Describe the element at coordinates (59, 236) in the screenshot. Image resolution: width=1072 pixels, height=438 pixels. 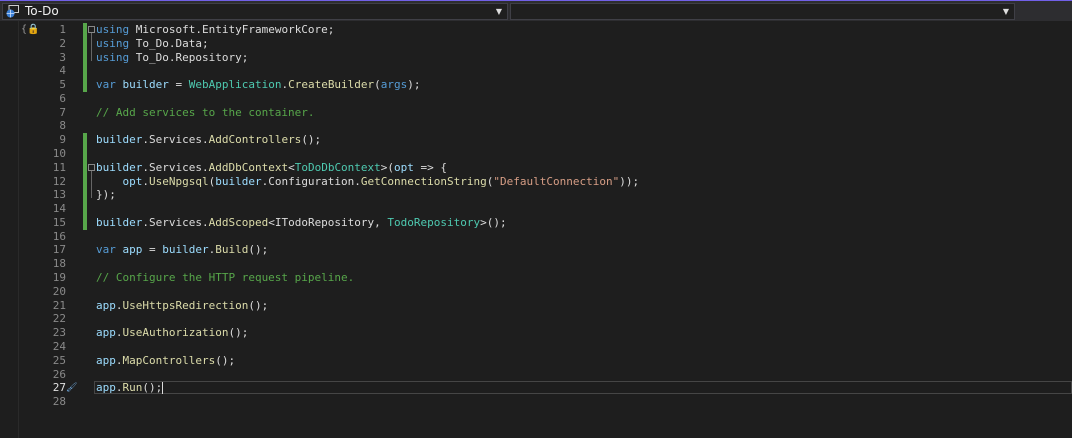
I see `line-number: 16` at that location.